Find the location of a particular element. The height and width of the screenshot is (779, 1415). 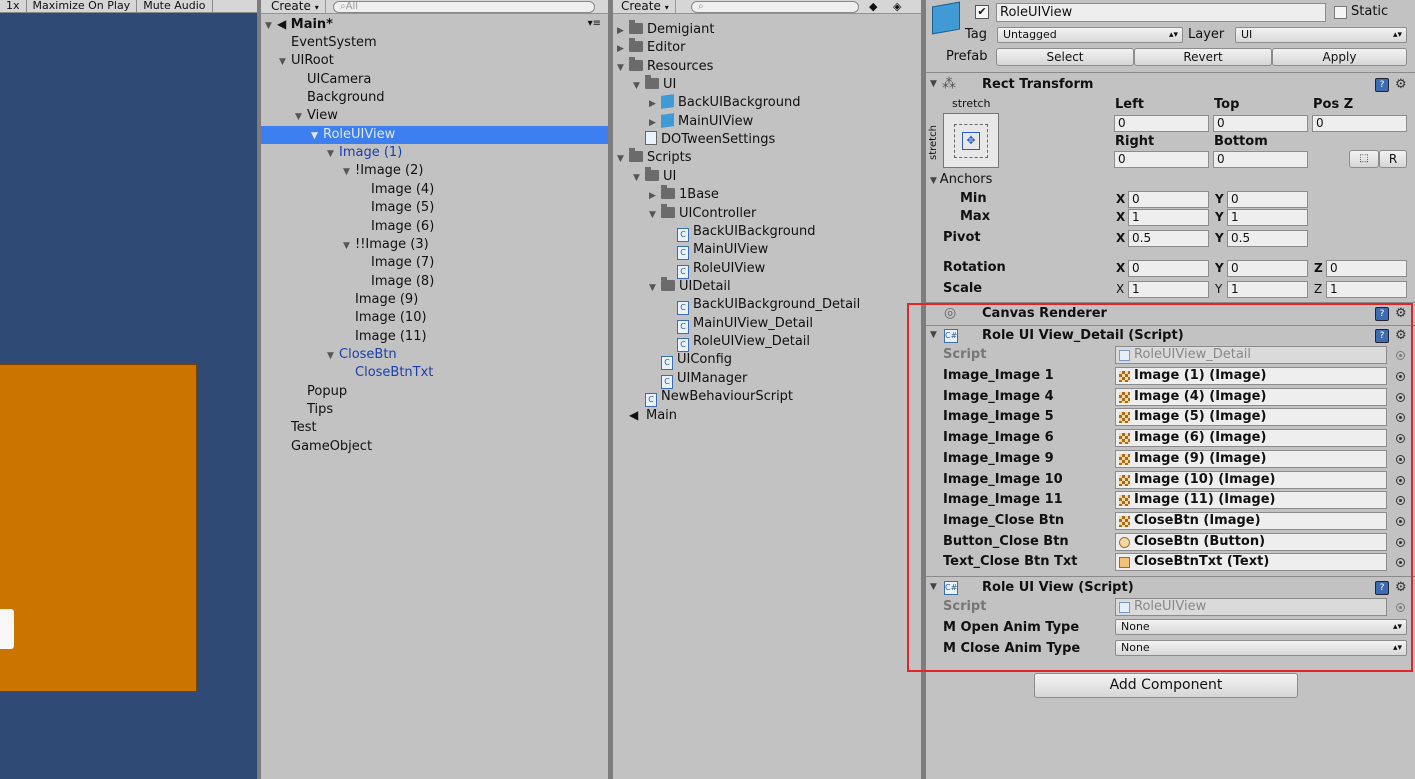

hierarchy-item: Image (4) is located at coordinates (434, 190).